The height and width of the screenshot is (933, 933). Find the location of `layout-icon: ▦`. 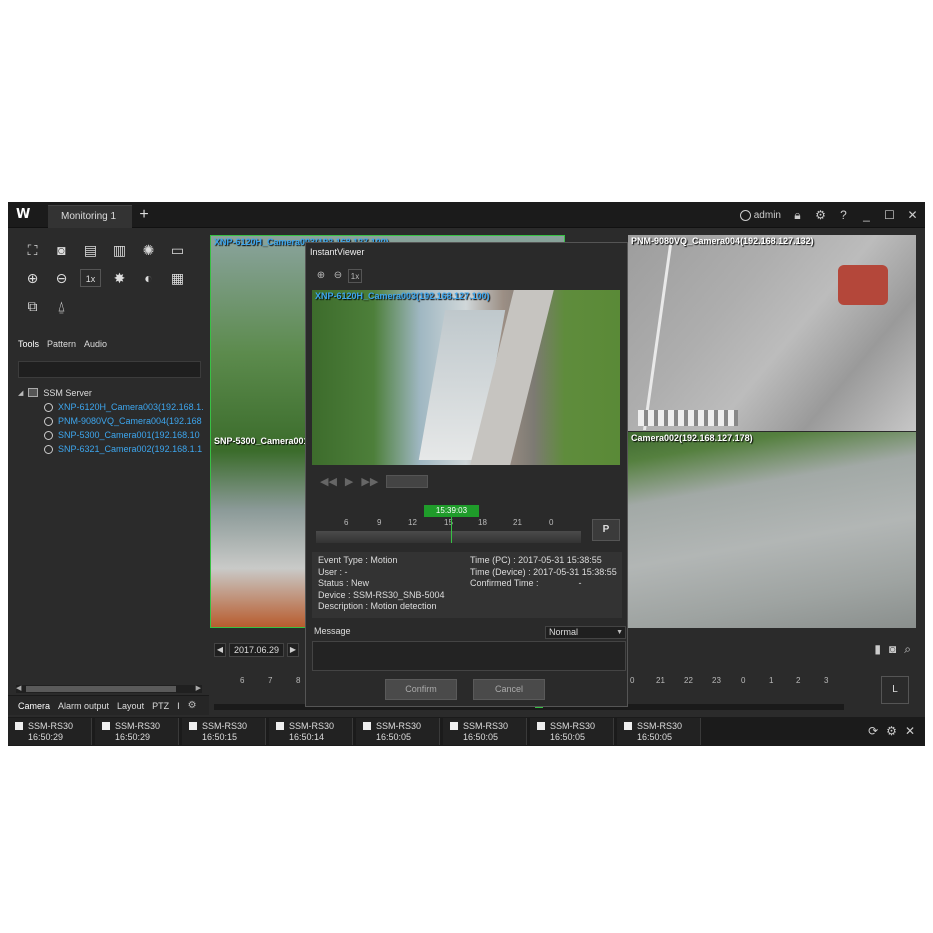

layout-icon: ▦ is located at coordinates (177, 278).